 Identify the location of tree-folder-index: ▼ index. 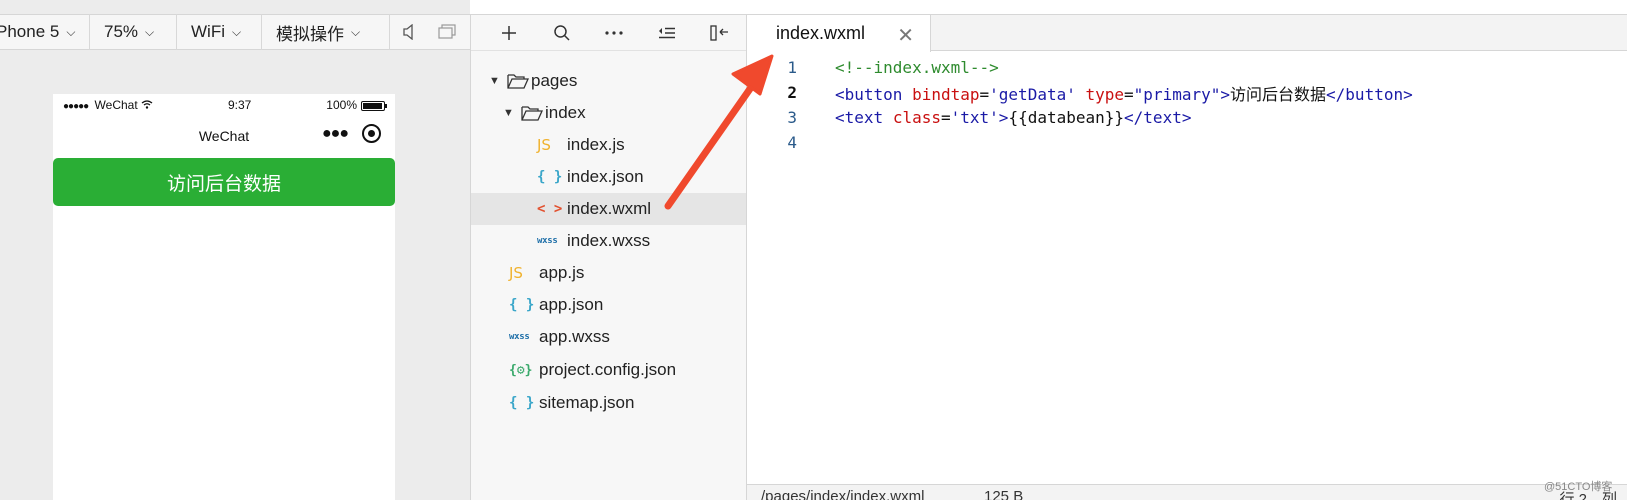
(608, 113).